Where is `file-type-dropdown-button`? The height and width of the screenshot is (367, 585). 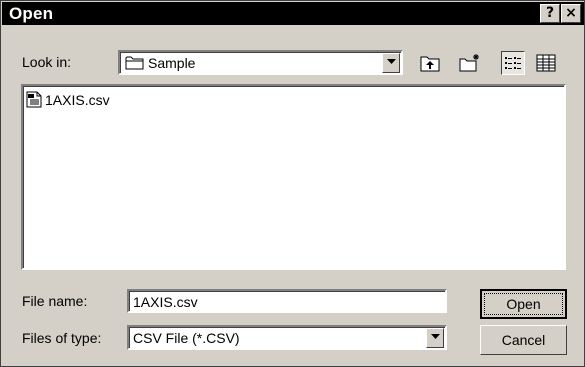
file-type-dropdown-button is located at coordinates (435, 338).